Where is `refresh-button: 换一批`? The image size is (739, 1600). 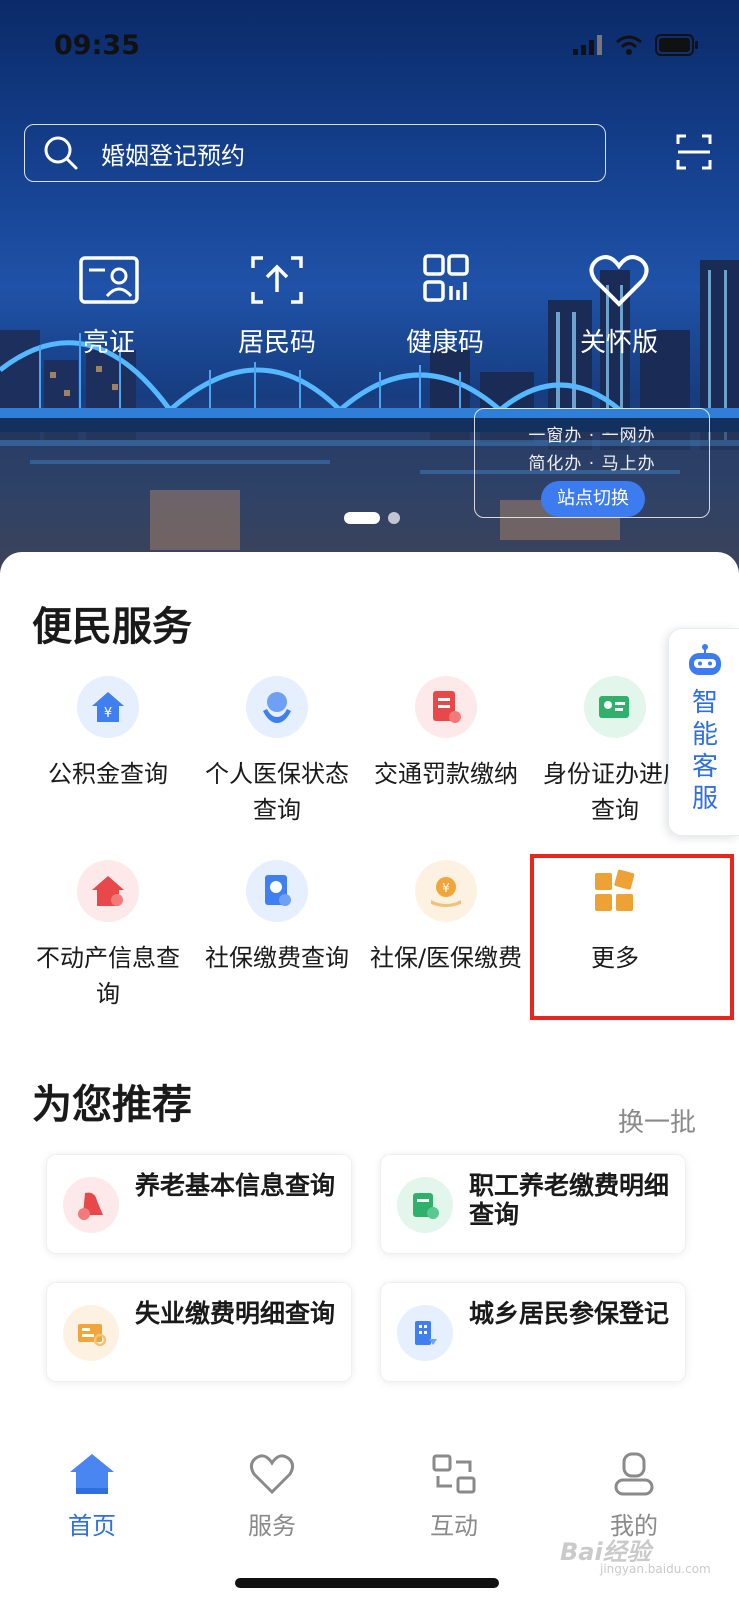 refresh-button: 换一批 is located at coordinates (657, 1120).